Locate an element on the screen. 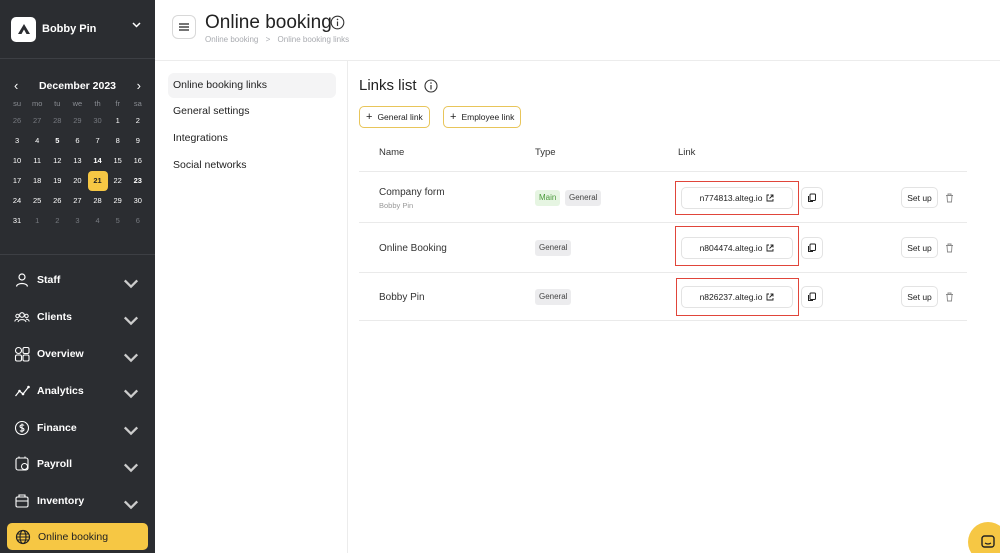  calendar-day: 19 is located at coordinates (57, 181).